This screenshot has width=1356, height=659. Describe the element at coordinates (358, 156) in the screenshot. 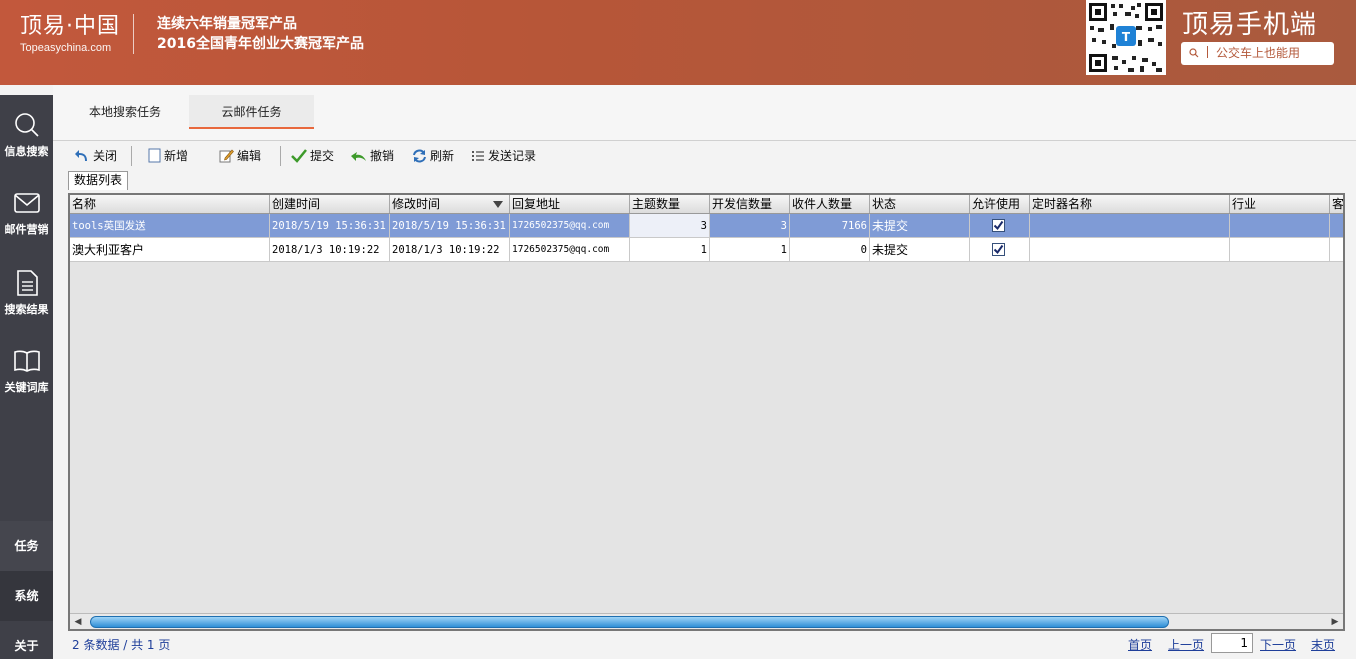

I see `revoke-arrow-icon` at that location.